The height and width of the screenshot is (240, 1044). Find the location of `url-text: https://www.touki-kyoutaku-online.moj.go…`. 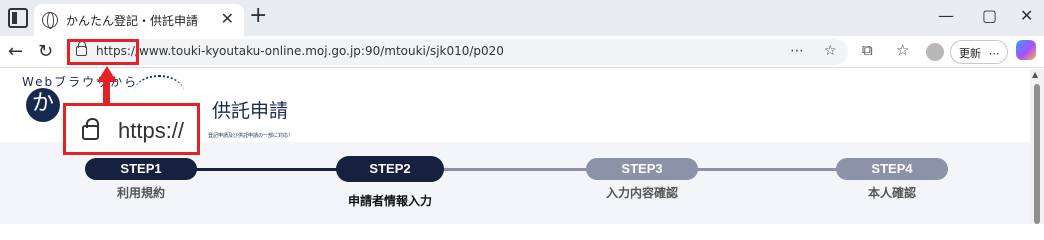

url-text: https://www.touki-kyoutaku-online.moj.go… is located at coordinates (300, 51).